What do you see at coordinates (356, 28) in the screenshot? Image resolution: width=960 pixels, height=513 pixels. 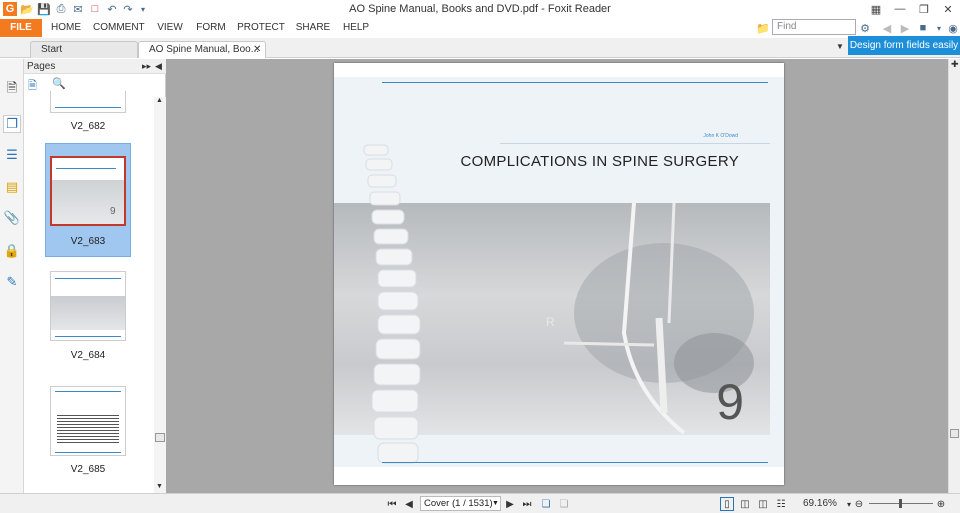 I see `menu-help: HELP` at bounding box center [356, 28].